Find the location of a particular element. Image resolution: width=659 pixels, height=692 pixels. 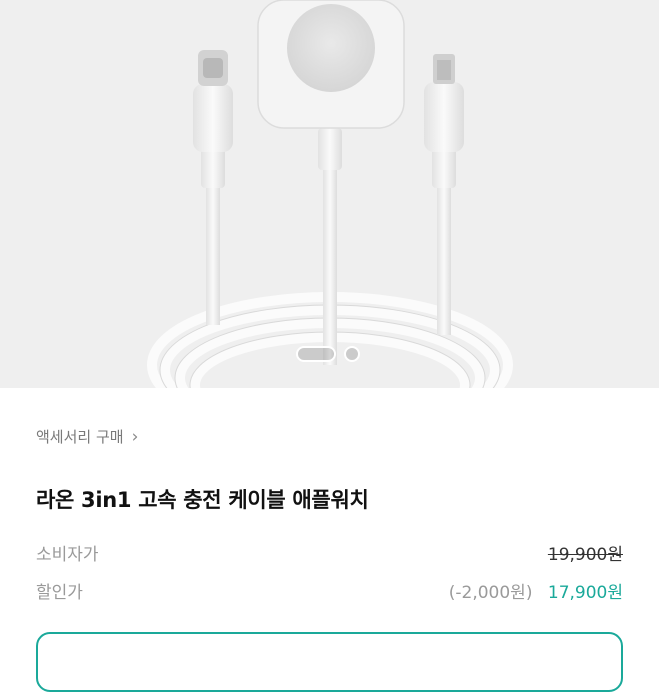

retail-price-label: 소비자가 is located at coordinates (67, 555).